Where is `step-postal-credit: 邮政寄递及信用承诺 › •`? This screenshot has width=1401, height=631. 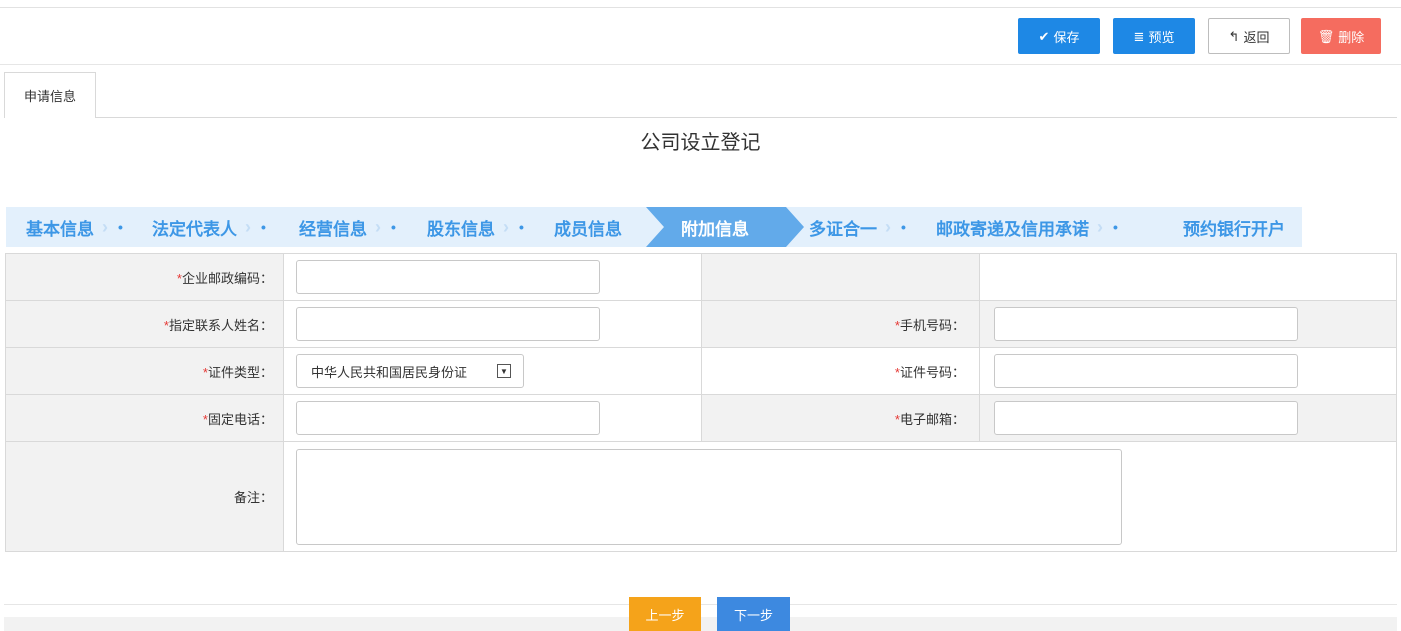 step-postal-credit: 邮政寄递及信用承诺 › • is located at coordinates (1027, 227).